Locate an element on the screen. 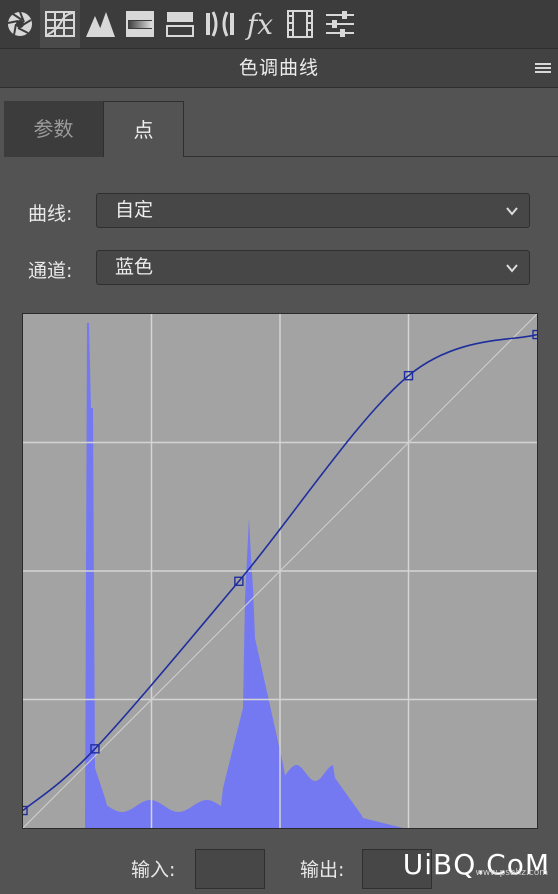 The image size is (558, 894). curve-preset-value: 自定 is located at coordinates (134, 210).